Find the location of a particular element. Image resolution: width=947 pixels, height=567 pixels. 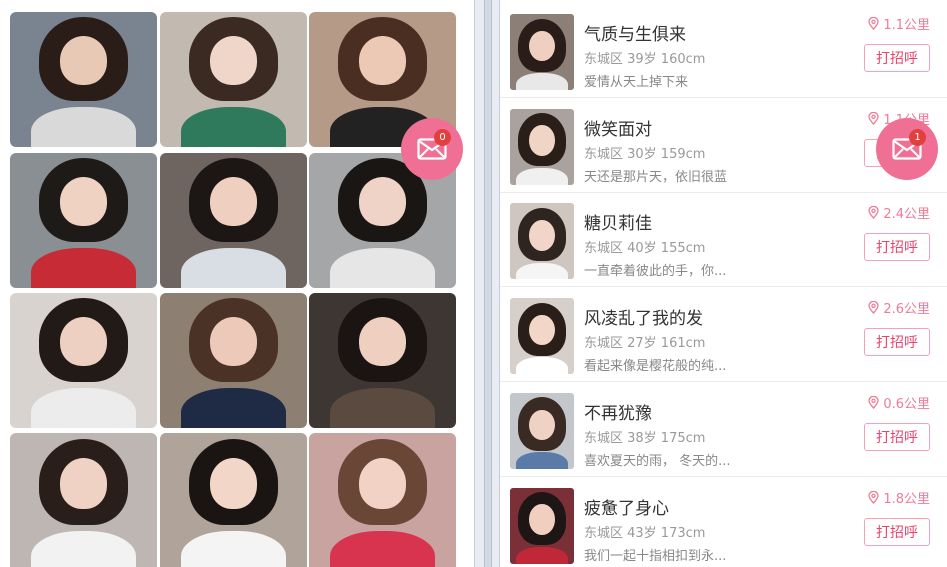

message-button: 0 is located at coordinates (432, 149).